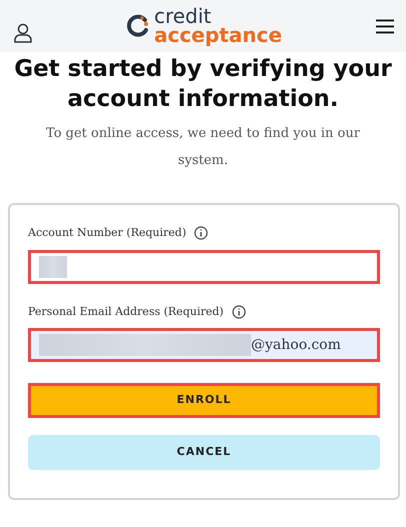  I want to click on enroll-button: ENROLL, so click(204, 400).